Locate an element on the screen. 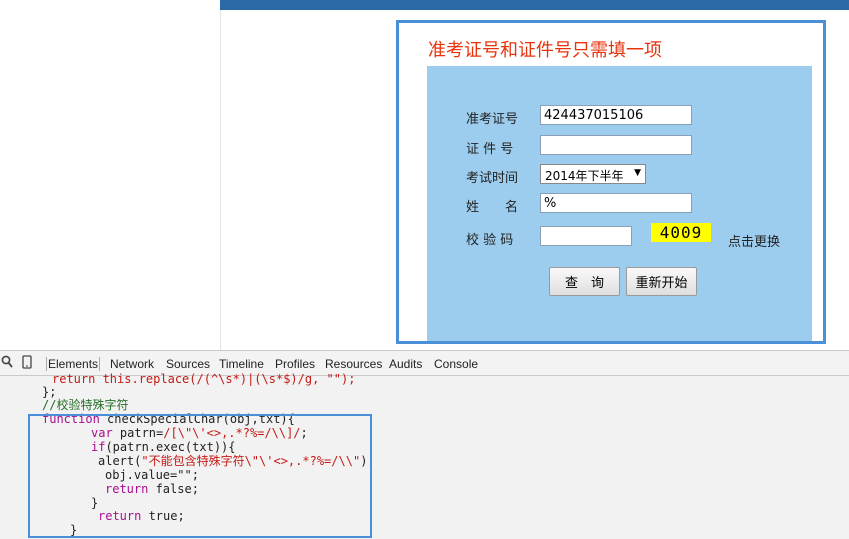 Image resolution: width=849 pixels, height=539 pixels. search-icon is located at coordinates (7, 363).